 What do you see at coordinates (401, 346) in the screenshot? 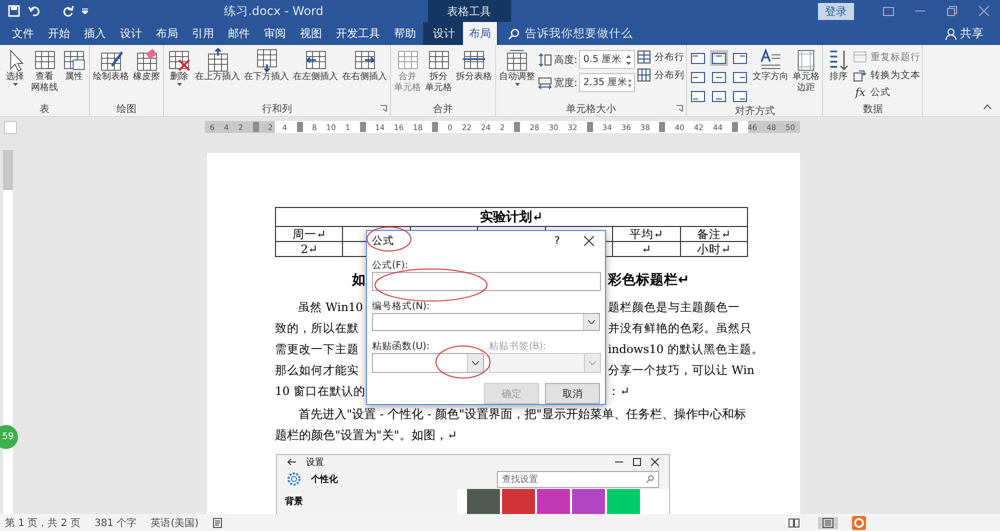
I see `field-label: 粘贴函数(U):` at bounding box center [401, 346].